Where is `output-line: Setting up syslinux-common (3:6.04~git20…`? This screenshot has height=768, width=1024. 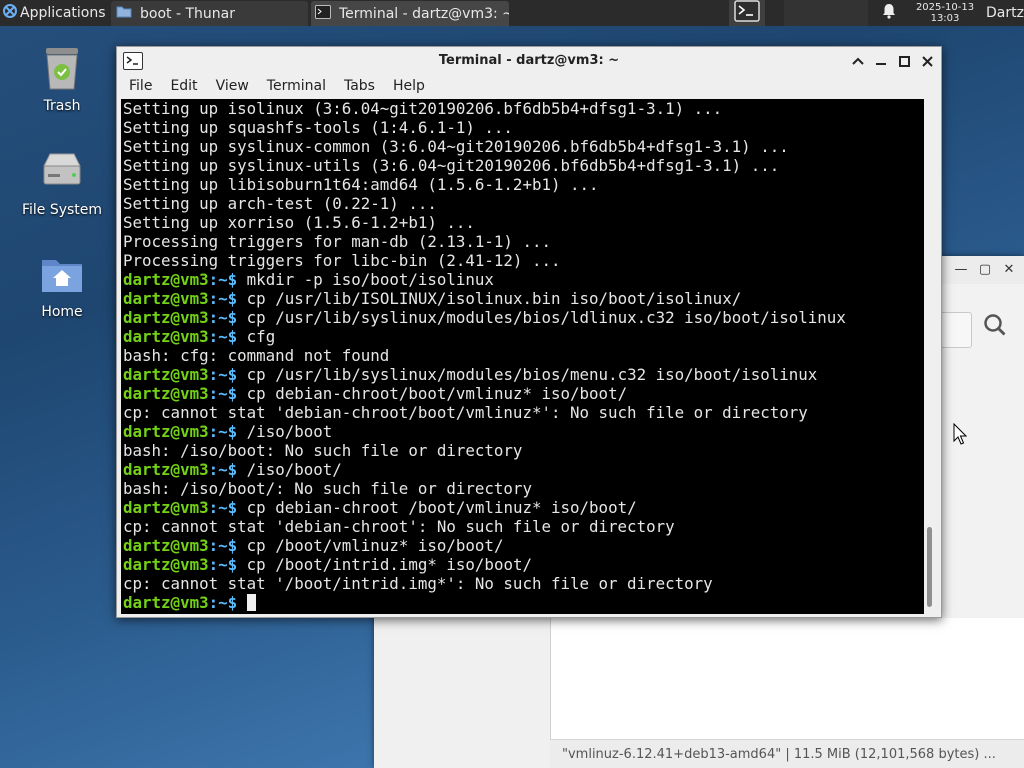
output-line: Setting up syslinux-common (3:6.04~git20… is located at coordinates (456, 146).